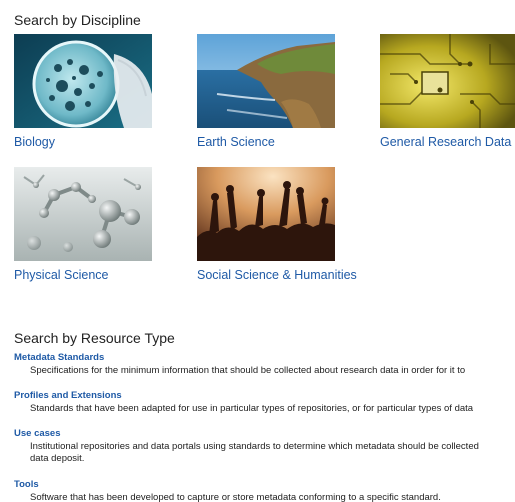 This screenshot has height=502, width=515. I want to click on resource-link-profiles-extensions: Profiles and Extensions, so click(264, 395).